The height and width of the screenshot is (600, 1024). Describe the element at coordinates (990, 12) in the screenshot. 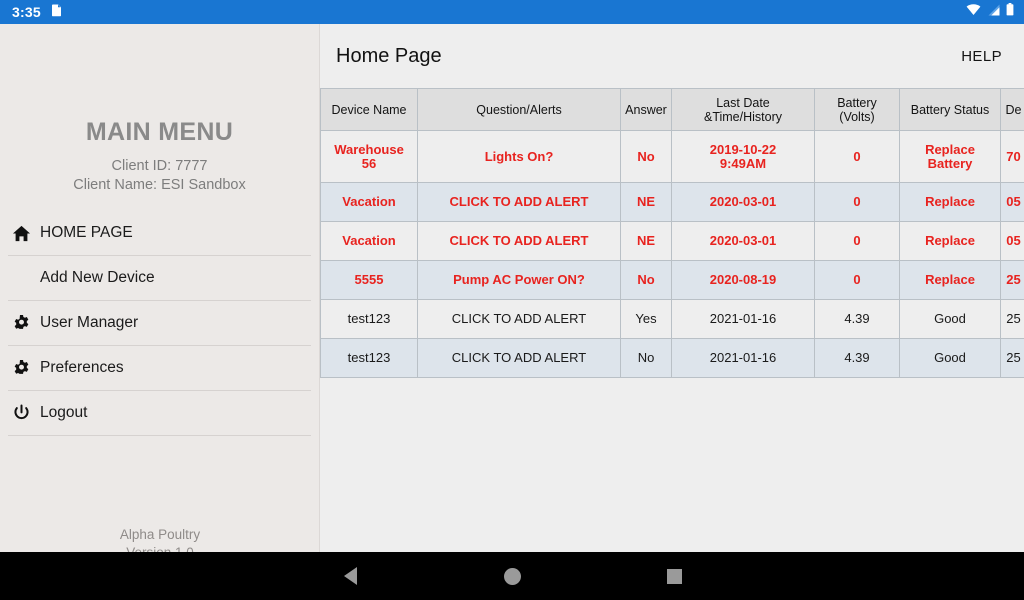

I see `status-bar-right` at that location.